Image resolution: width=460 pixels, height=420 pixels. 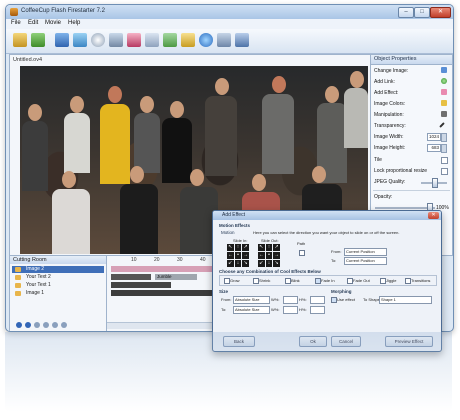 I want to click on shrink-label: Shrink, so click(x=265, y=280).